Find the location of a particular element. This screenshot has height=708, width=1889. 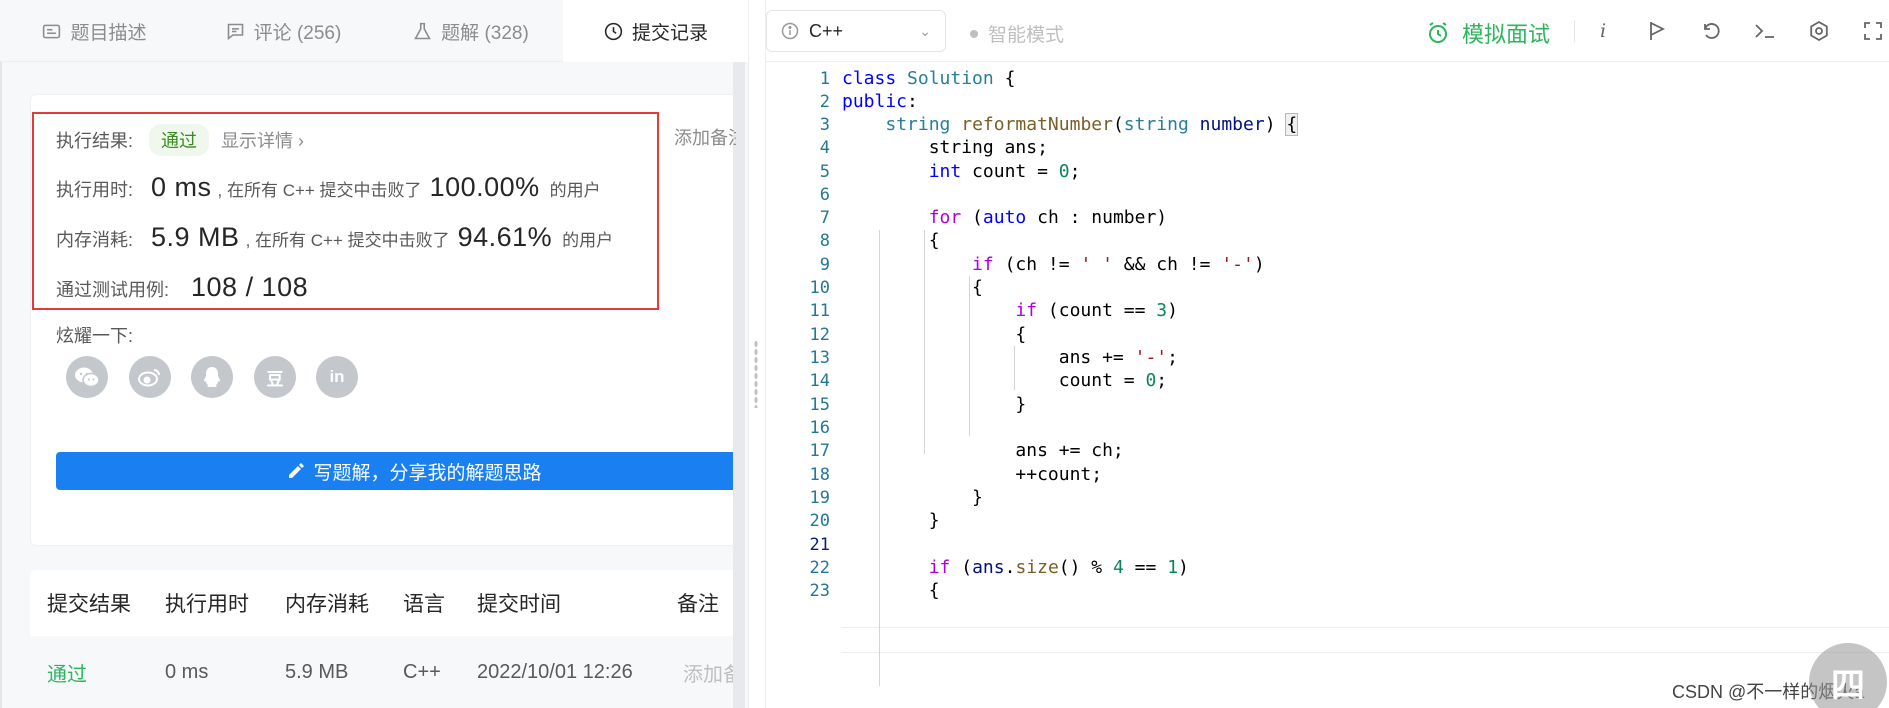

testcases-label: 通过测试用例: is located at coordinates (113, 290).